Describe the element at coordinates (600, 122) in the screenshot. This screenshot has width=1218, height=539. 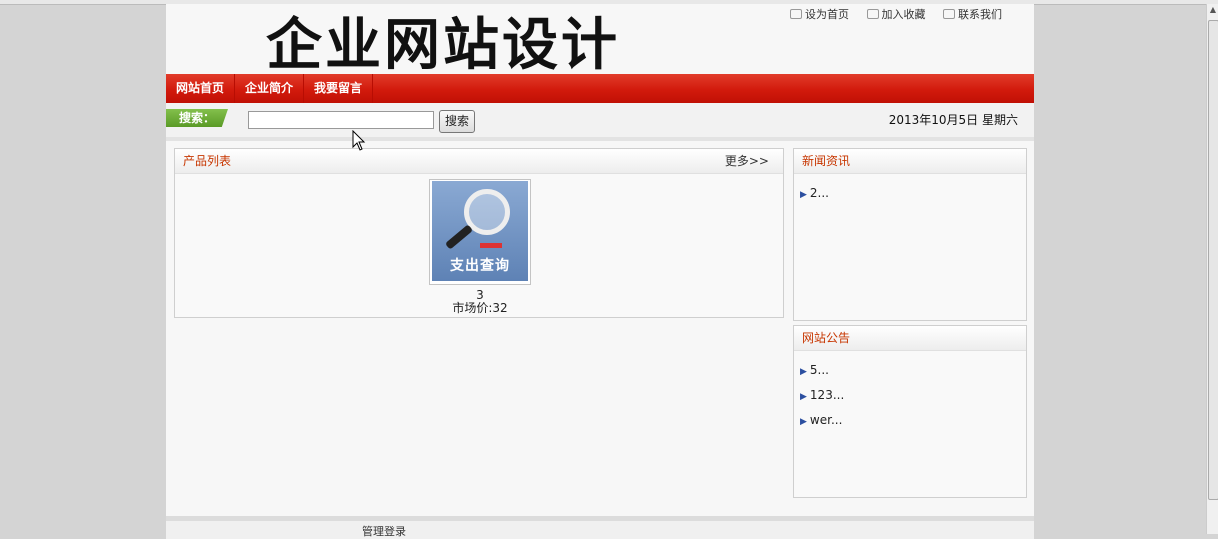
I see `search-bar: 搜索： 搜索 2013年10月5日 星期六` at that location.